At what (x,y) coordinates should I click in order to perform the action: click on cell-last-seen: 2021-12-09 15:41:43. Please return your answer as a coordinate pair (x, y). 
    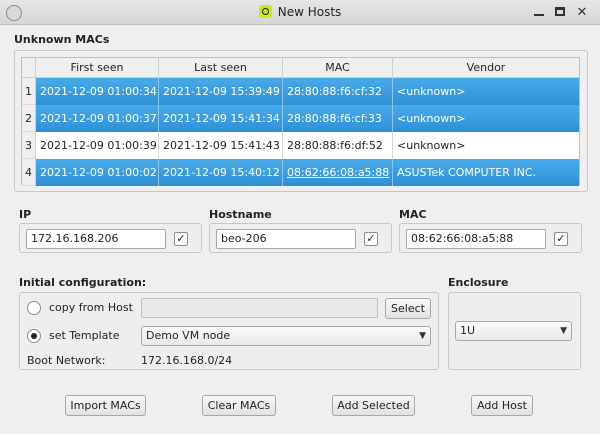
    Looking at the image, I should click on (221, 145).